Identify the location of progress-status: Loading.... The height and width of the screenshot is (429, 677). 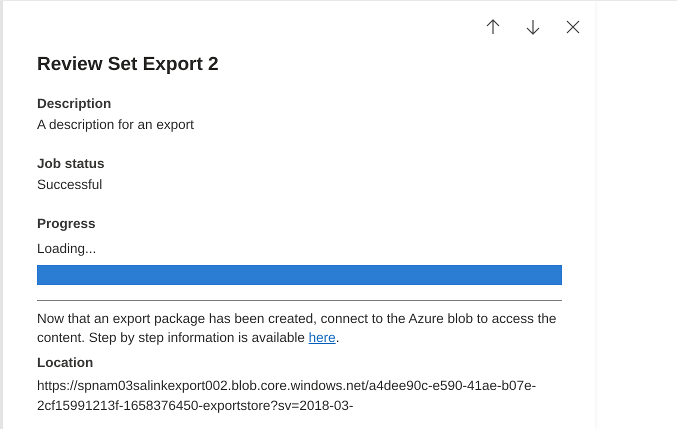
(67, 248).